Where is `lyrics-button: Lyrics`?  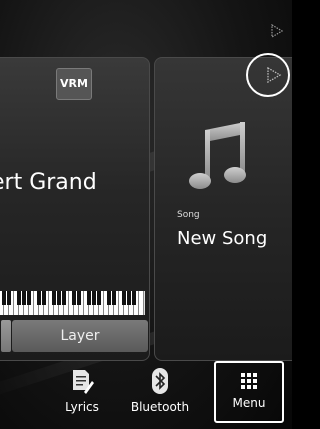 lyrics-button: Lyrics is located at coordinates (82, 397).